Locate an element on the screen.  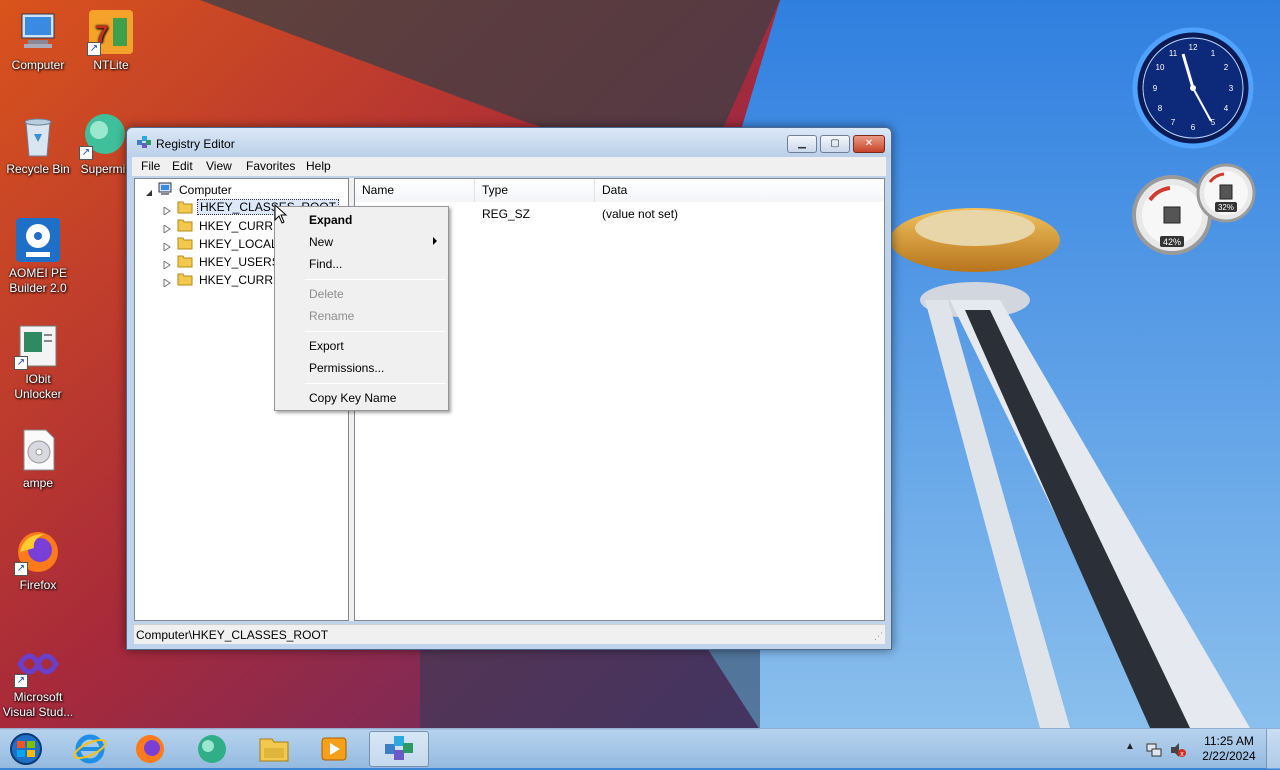
volume-muted-icon: x is located at coordinates (1178, 750).